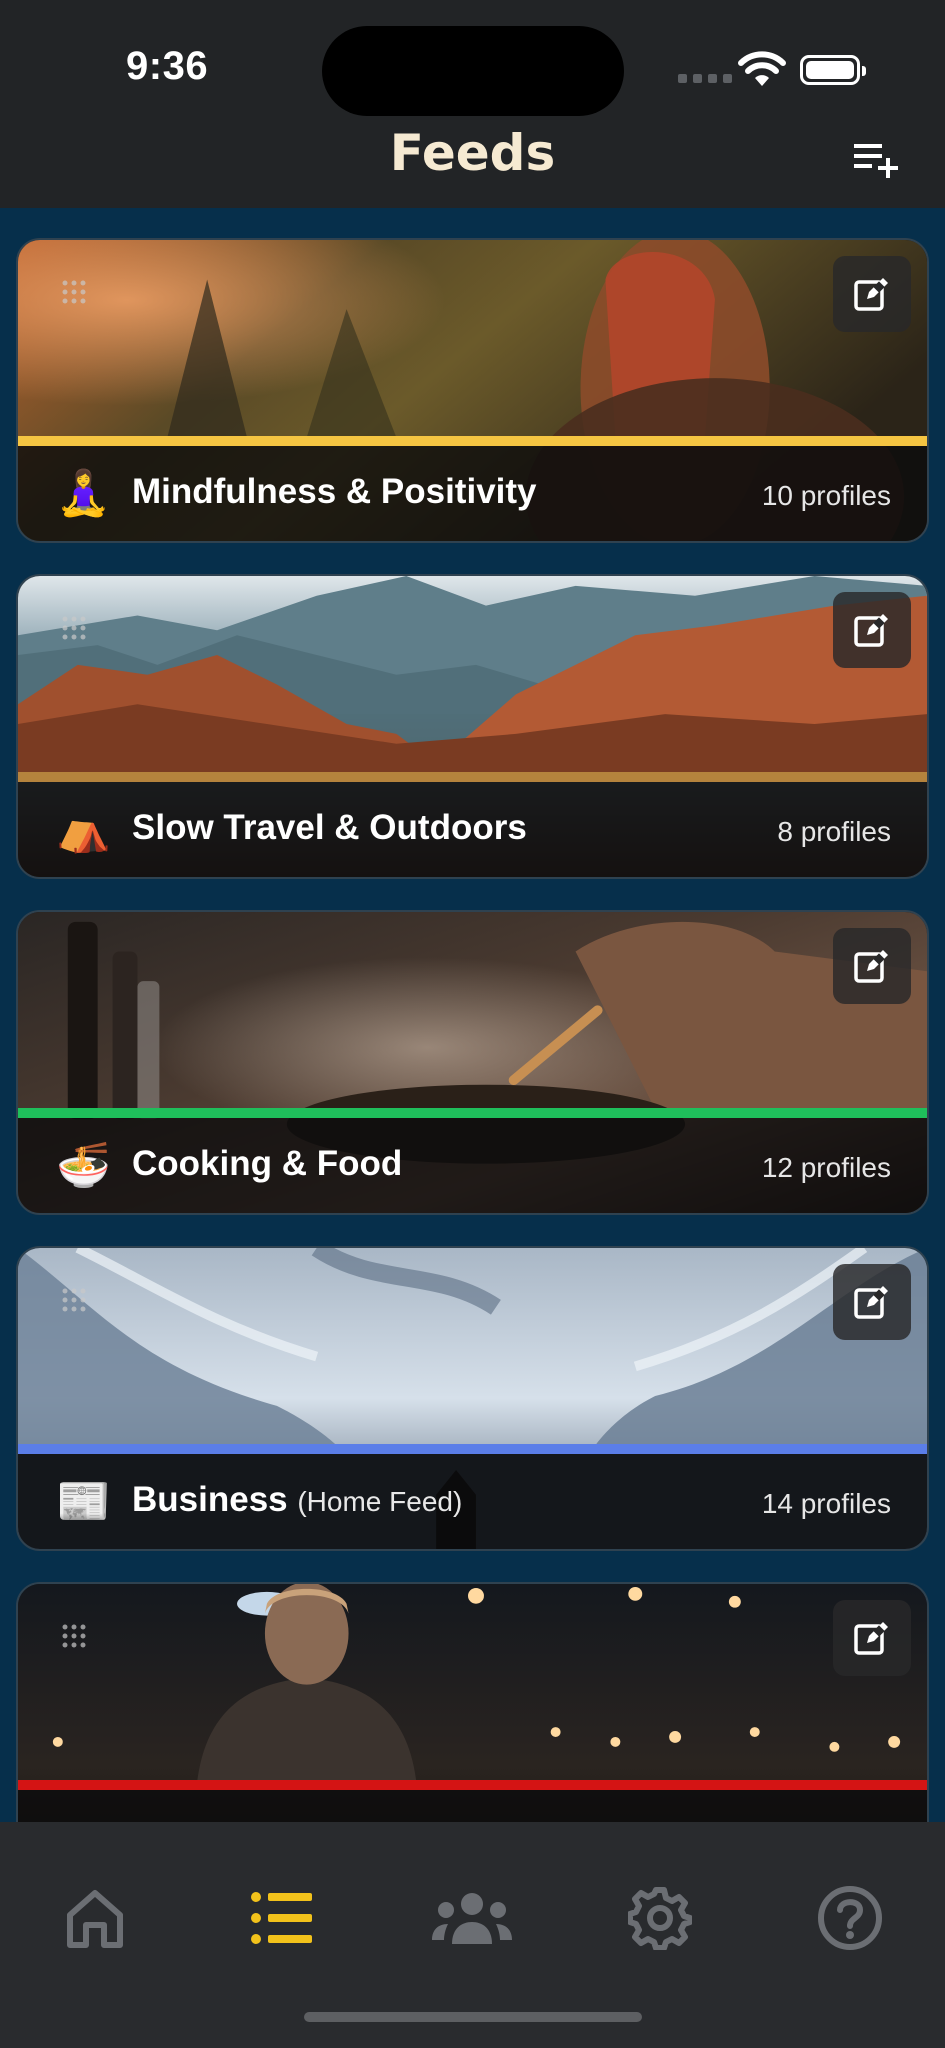  I want to click on feeds-list-icon, so click(281, 1918).